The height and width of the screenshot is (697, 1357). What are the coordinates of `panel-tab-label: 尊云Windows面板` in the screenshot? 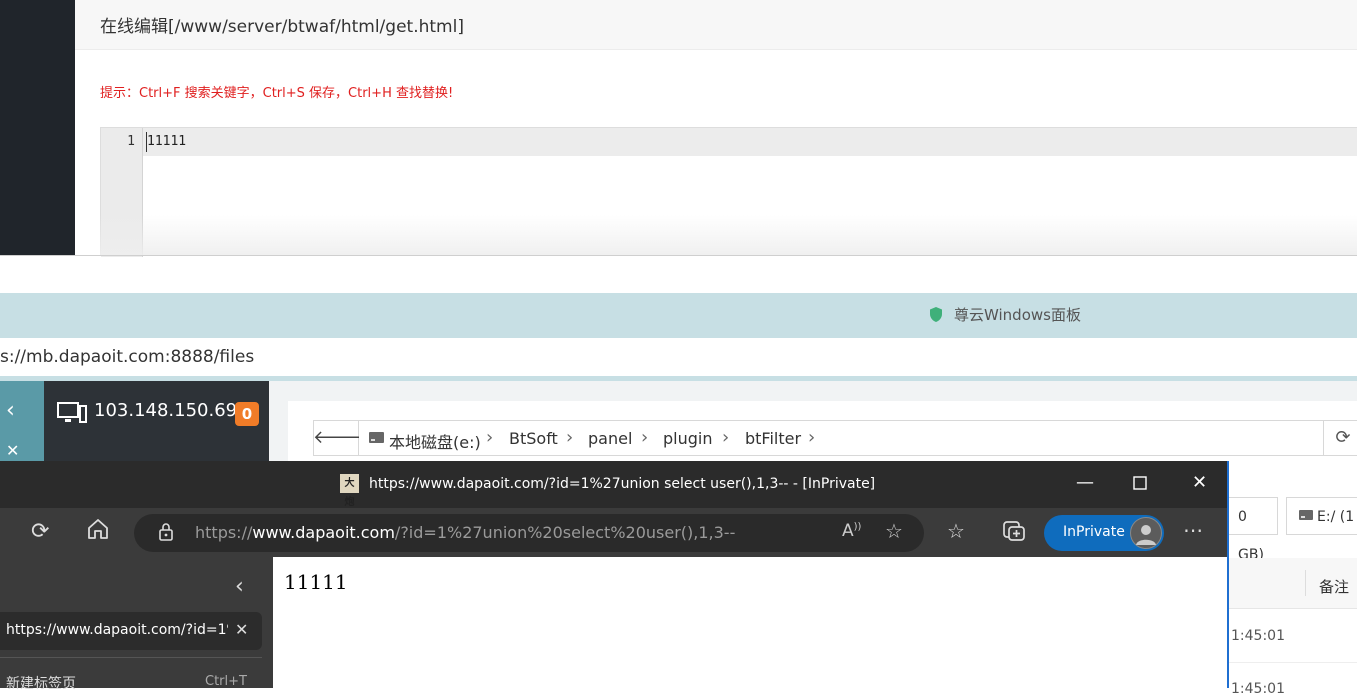 It's located at (1017, 315).